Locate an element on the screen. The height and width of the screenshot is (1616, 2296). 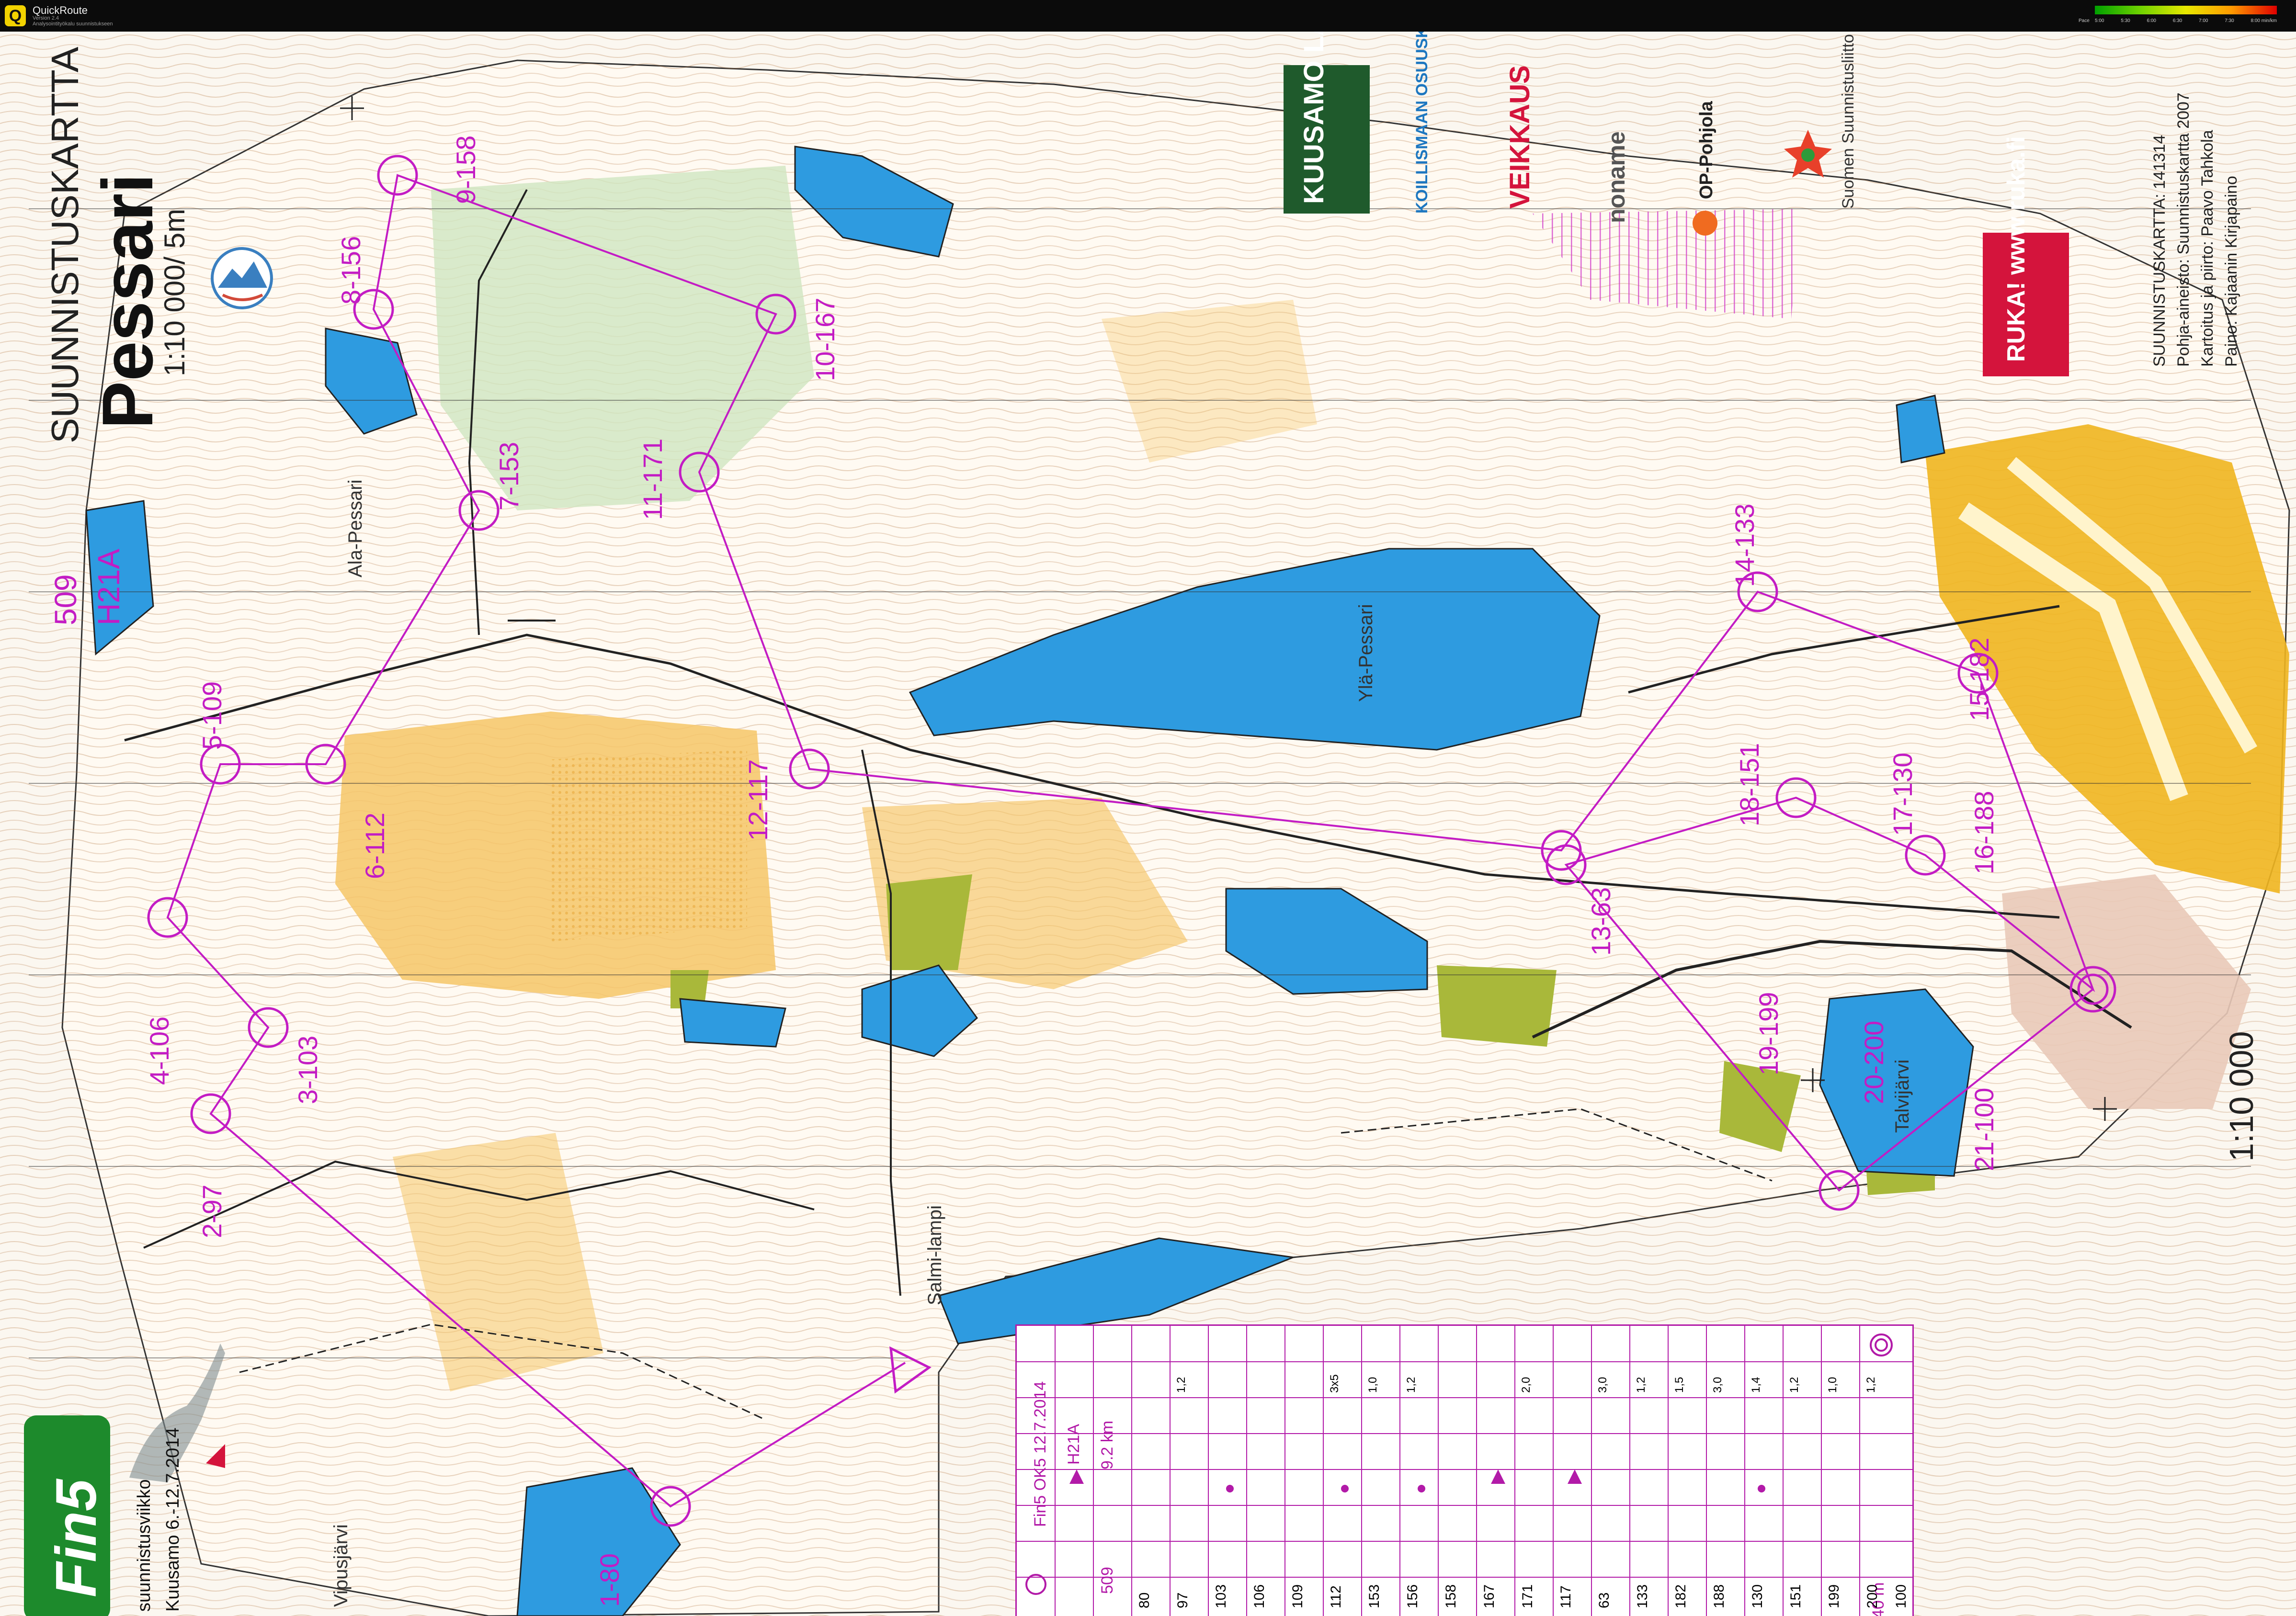
suunnistusliitto-logo-icon is located at coordinates (1808, 154).